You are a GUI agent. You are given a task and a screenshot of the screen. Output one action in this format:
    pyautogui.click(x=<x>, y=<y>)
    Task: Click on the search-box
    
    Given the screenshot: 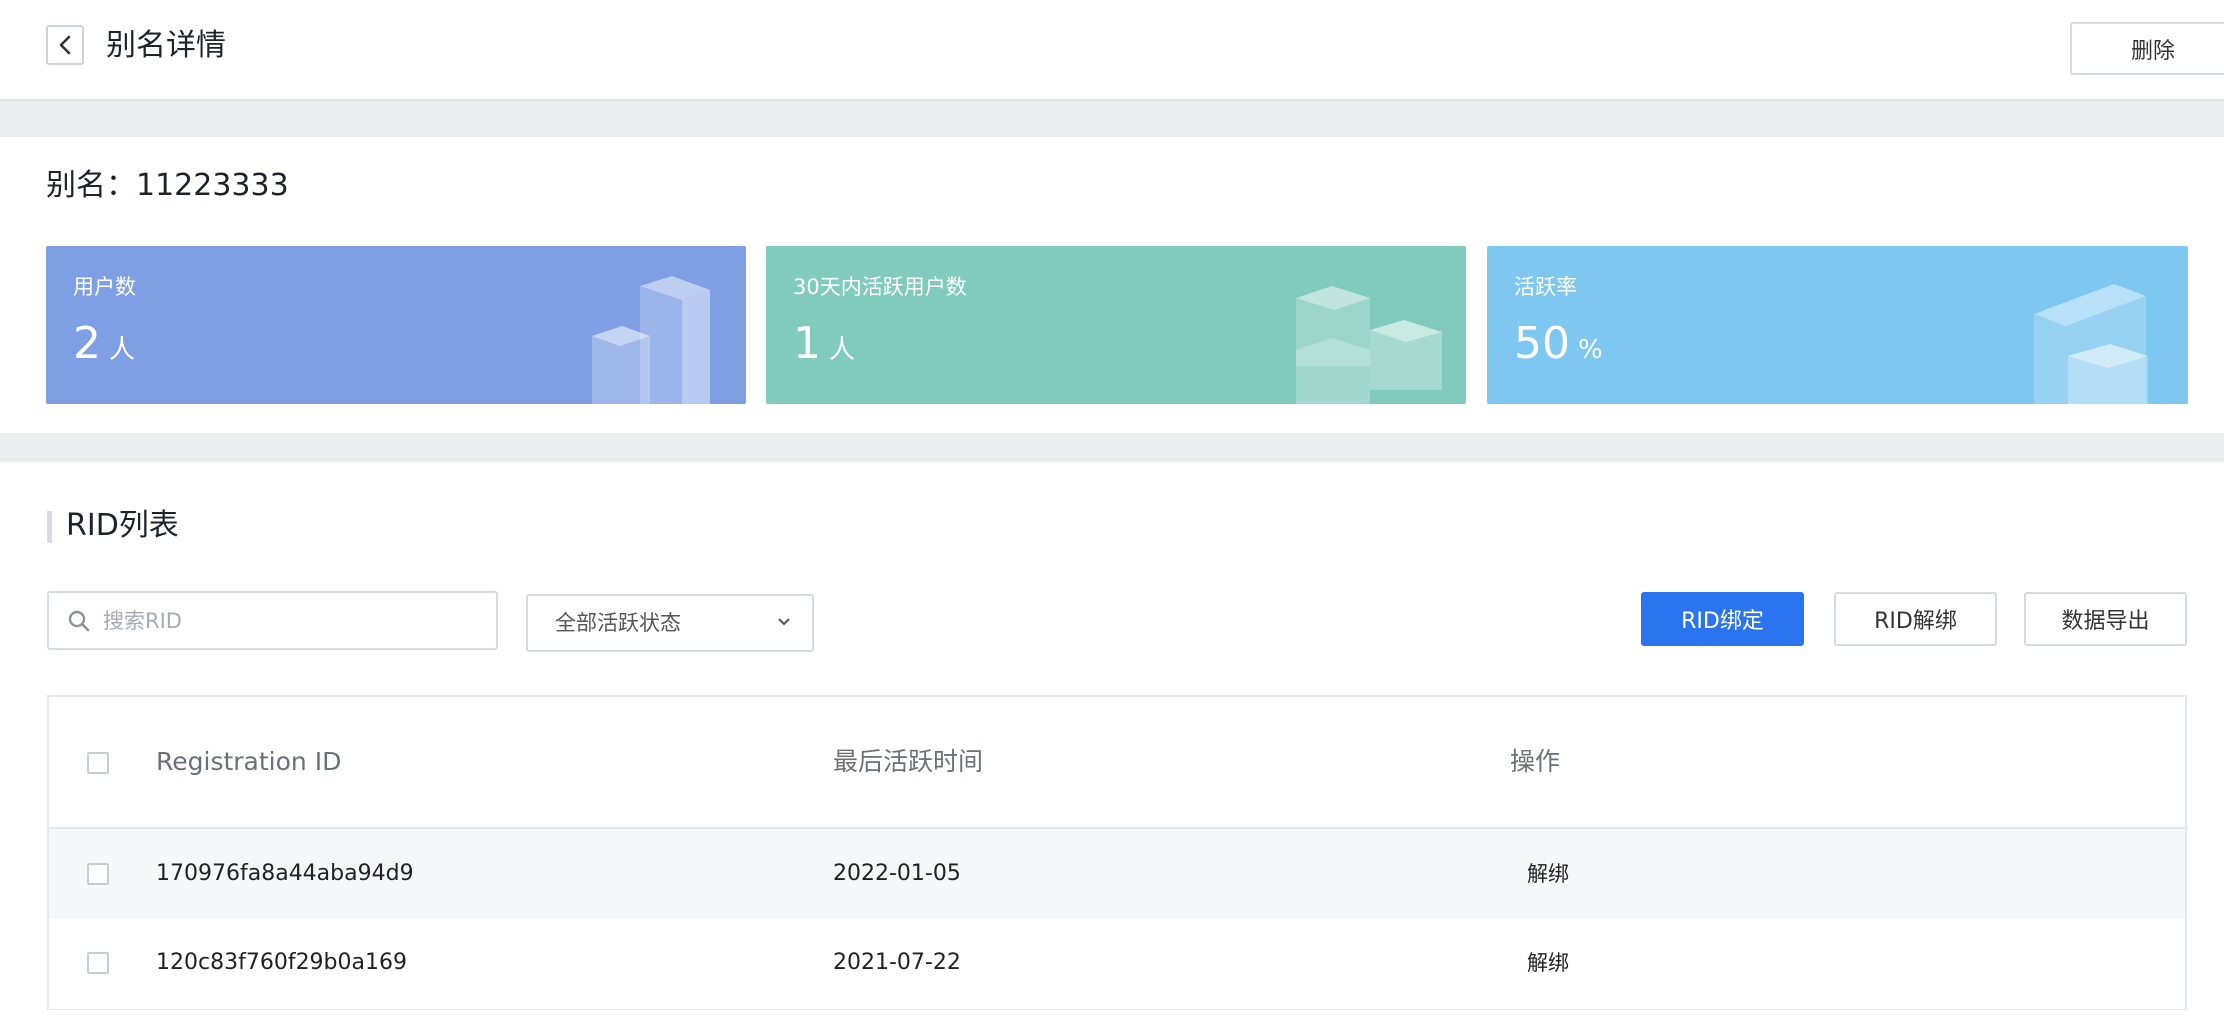 What is the action you would take?
    pyautogui.click(x=272, y=620)
    